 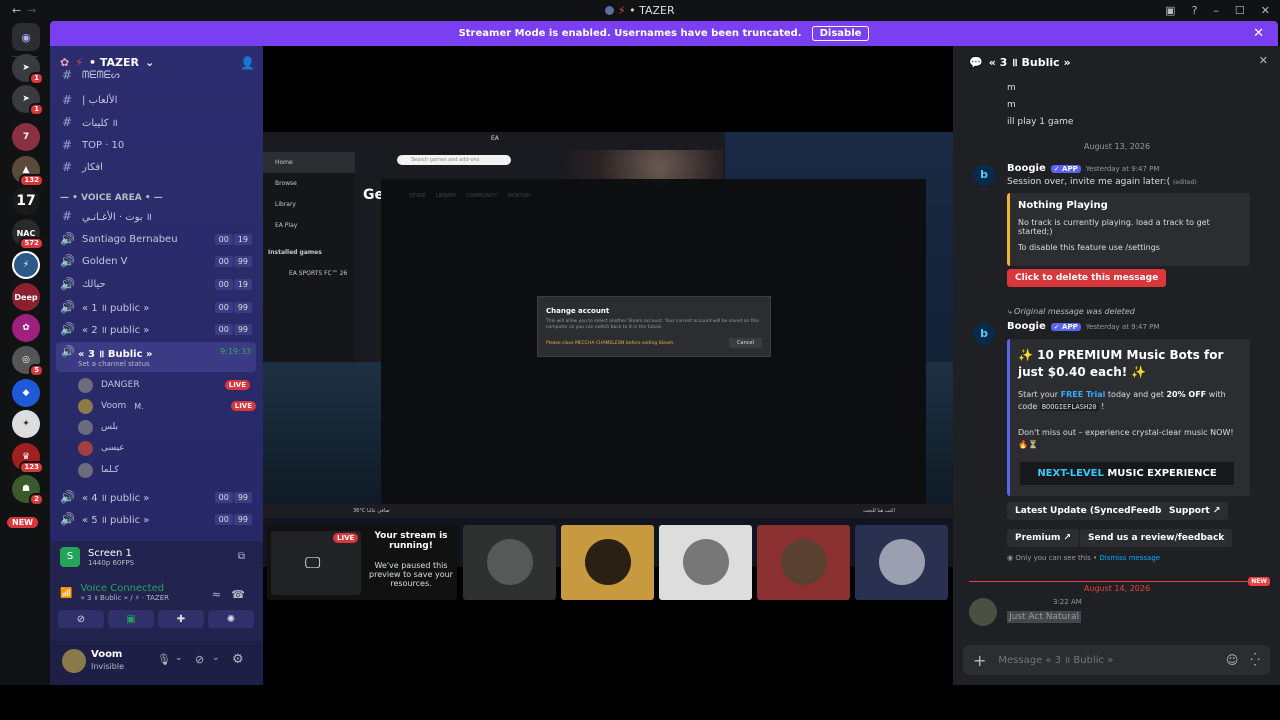 I want to click on voice-channel: # بوت · الأغـانـي ॥, so click(x=160, y=216).